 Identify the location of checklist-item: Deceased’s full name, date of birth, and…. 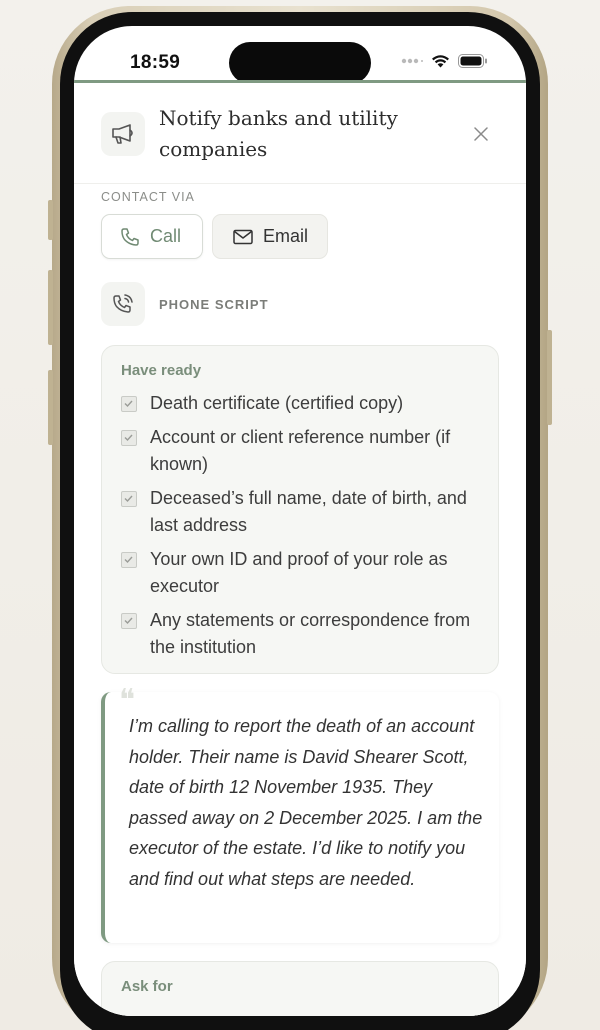
(306, 512).